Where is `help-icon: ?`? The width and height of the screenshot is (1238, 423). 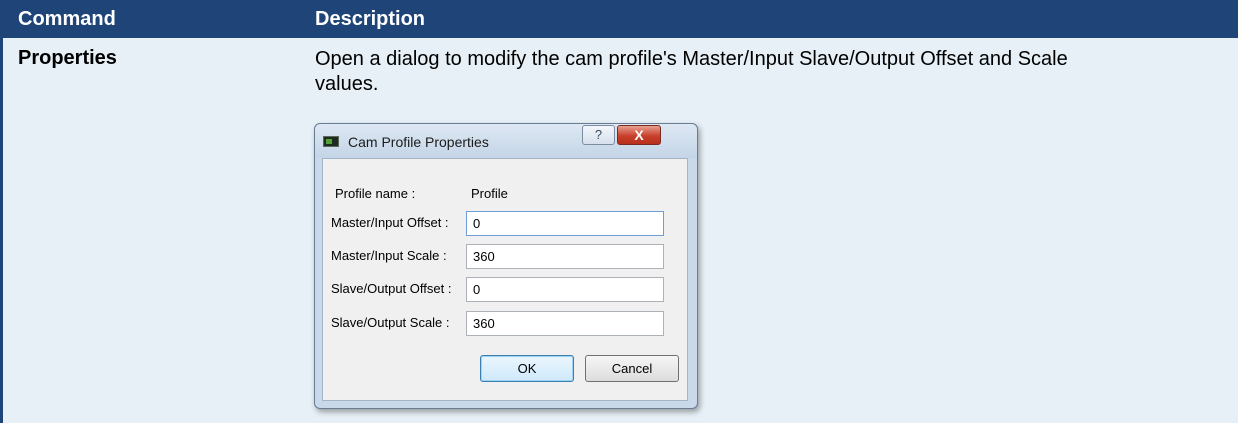
help-icon: ? is located at coordinates (598, 134).